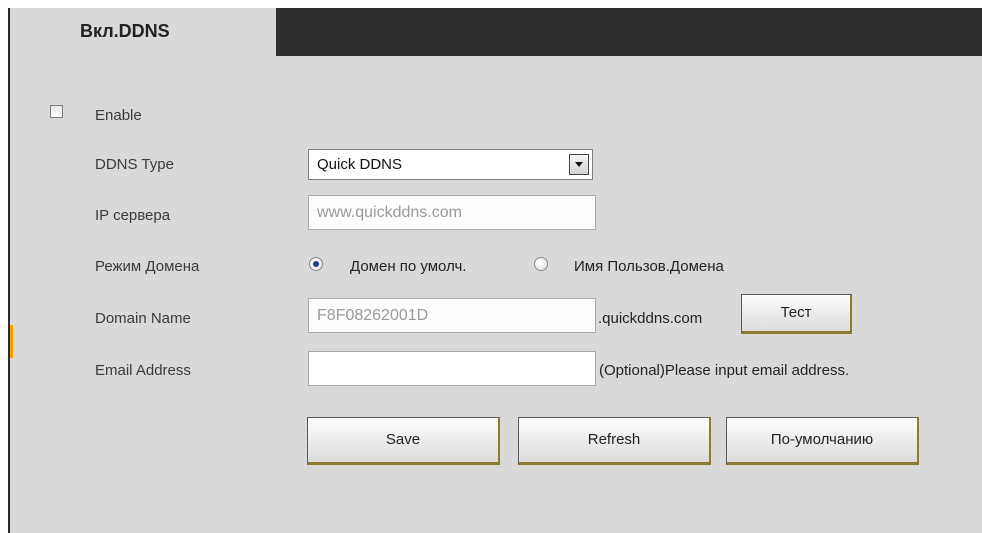  Describe the element at coordinates (452, 368) in the screenshot. I see `email-field` at that location.